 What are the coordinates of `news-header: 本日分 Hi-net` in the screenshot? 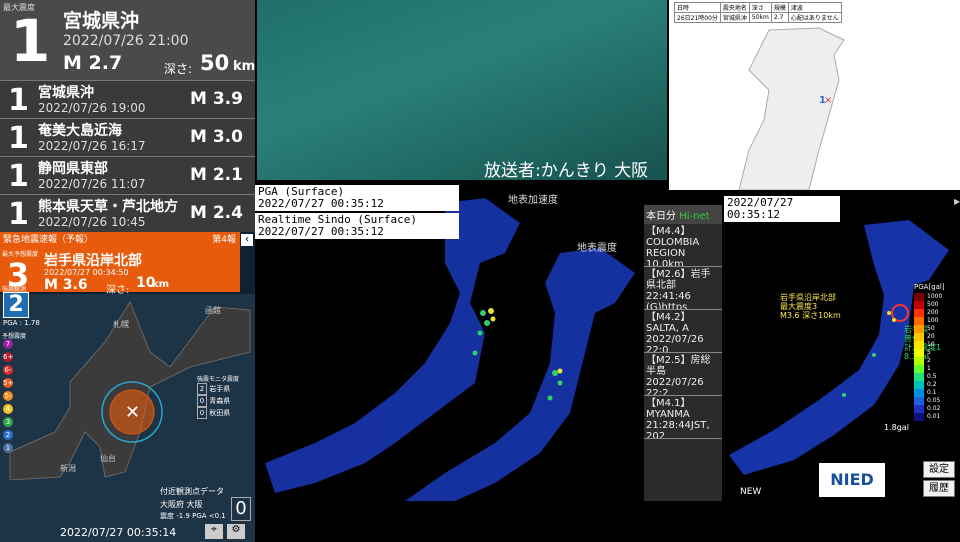 It's located at (683, 214).